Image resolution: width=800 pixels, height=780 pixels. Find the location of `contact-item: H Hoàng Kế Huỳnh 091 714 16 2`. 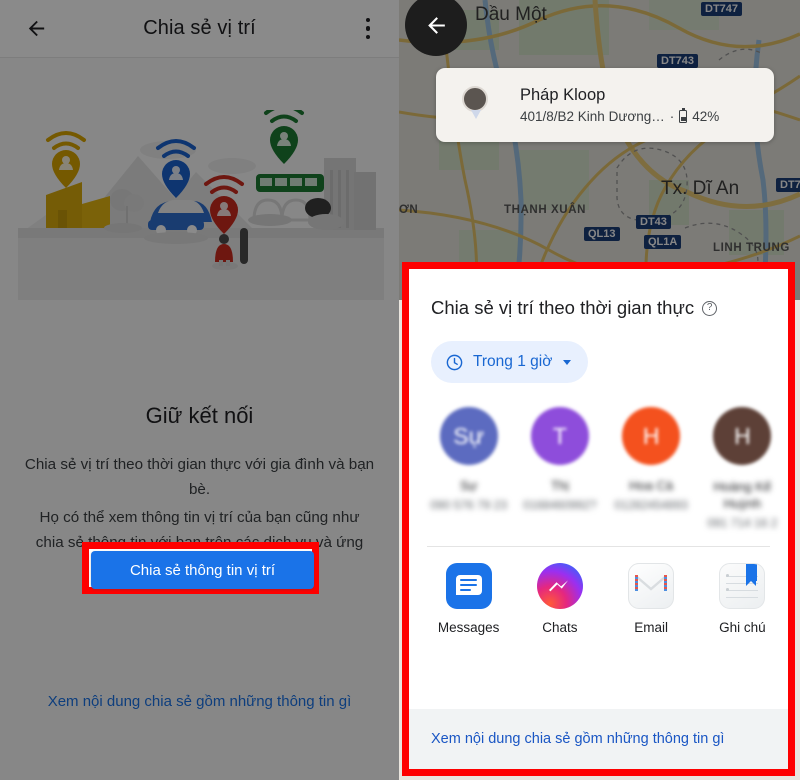

contact-item: H Hoàng Kế Huỳnh 091 714 16 2 is located at coordinates (742, 468).